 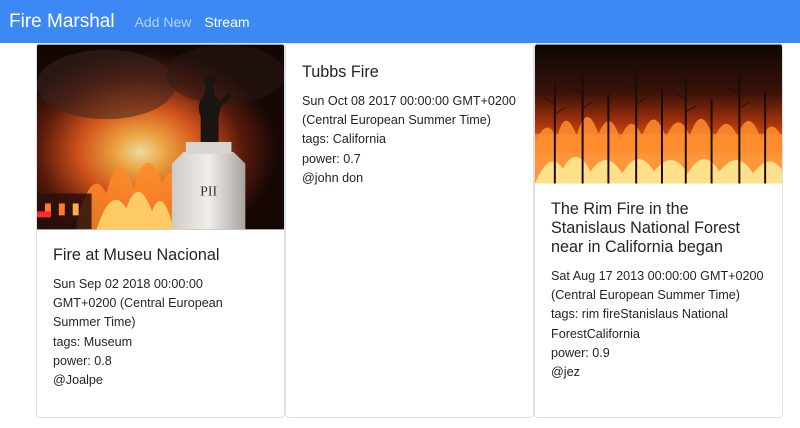 What do you see at coordinates (163, 22) in the screenshot?
I see `nav-link-add-new: Add New` at bounding box center [163, 22].